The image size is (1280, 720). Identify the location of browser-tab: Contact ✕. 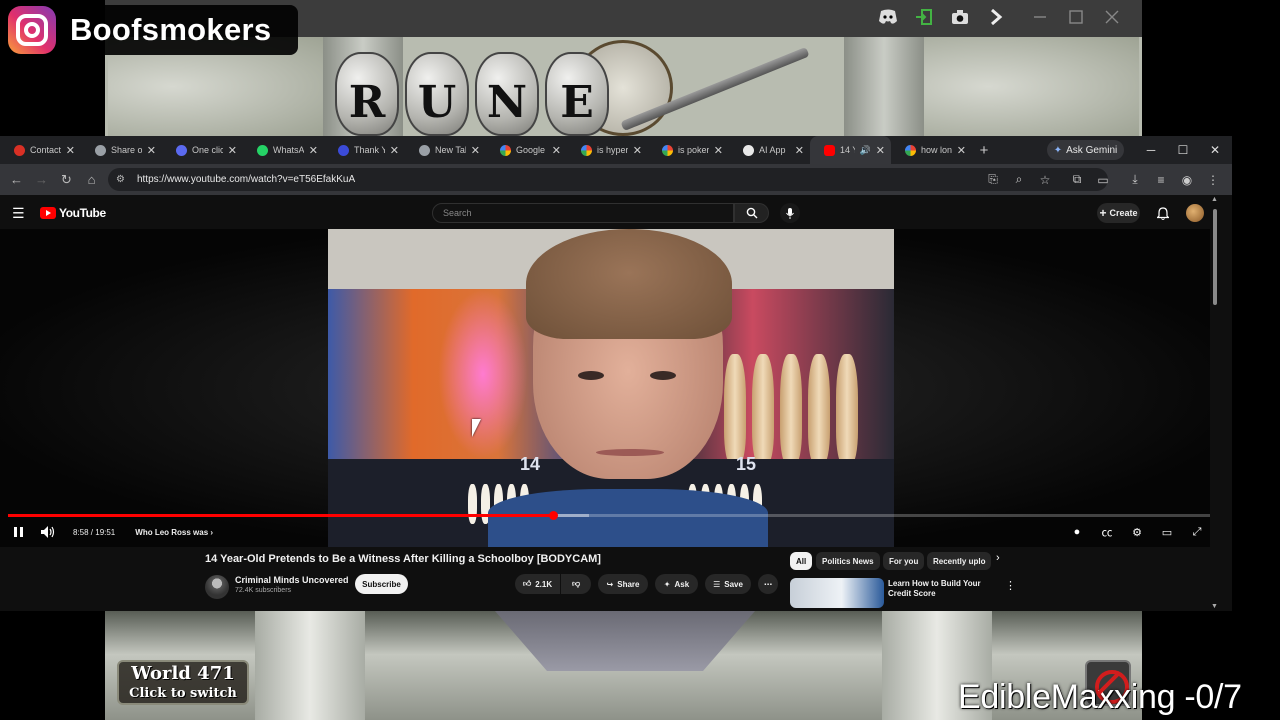
(40, 150).